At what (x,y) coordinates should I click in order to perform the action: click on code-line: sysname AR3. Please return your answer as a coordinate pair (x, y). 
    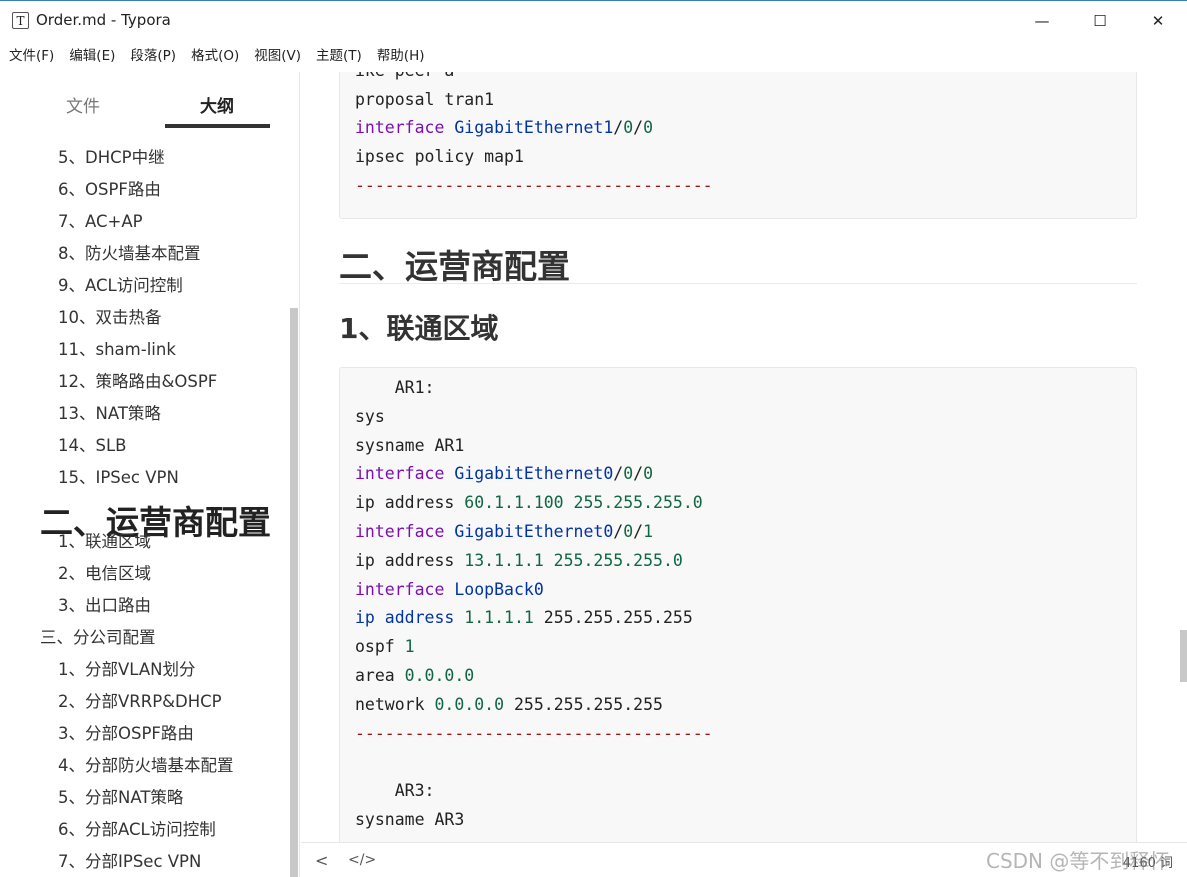
    Looking at the image, I should click on (409, 819).